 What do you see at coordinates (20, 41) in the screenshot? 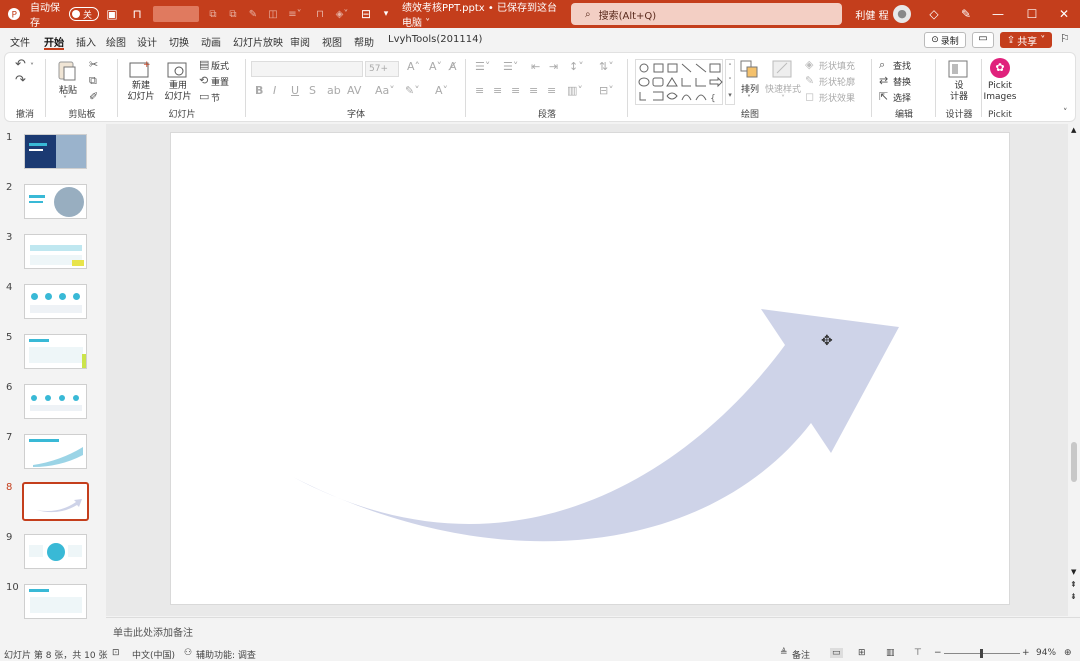
I see `tab-file: 文件` at bounding box center [20, 41].